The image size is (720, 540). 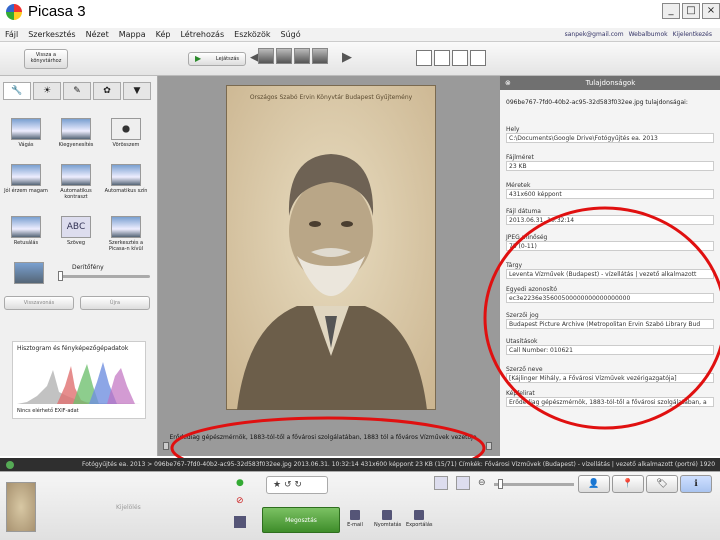 I want to click on share-button: Megosztás, so click(x=301, y=520).